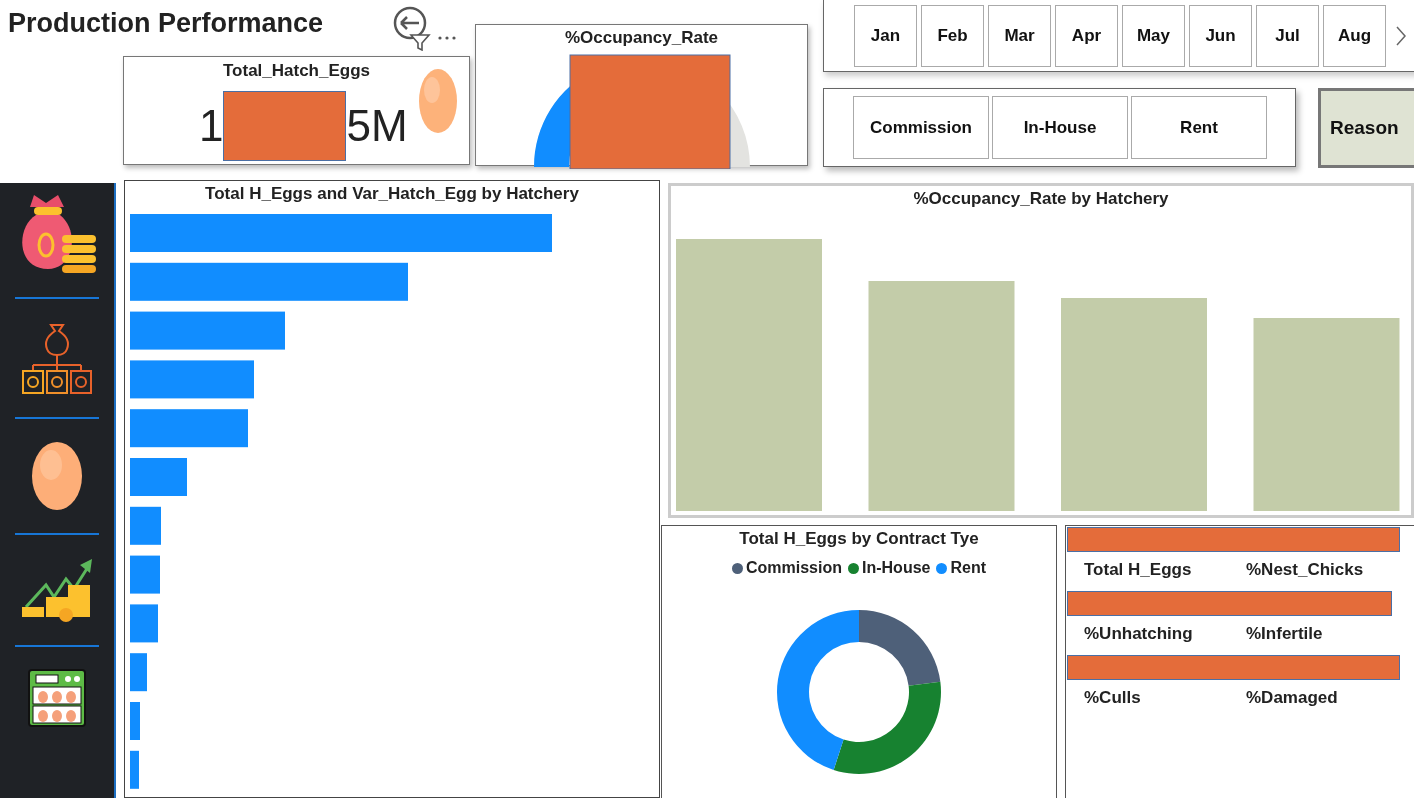  What do you see at coordinates (1060, 127) in the screenshot?
I see `contract-button: In-House` at bounding box center [1060, 127].